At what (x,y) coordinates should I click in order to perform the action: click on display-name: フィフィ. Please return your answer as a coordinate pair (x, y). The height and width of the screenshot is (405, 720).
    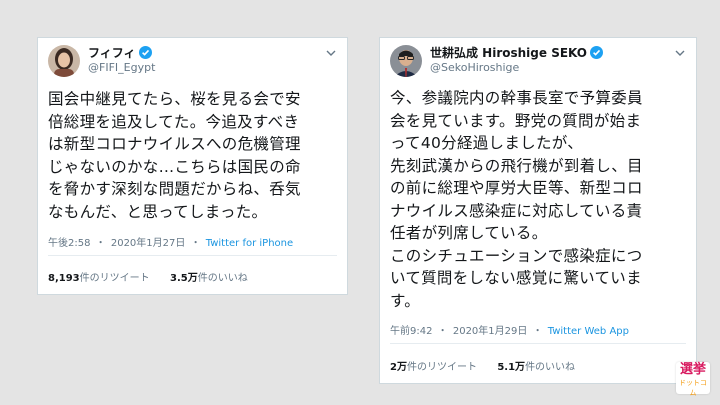
    Looking at the image, I should click on (112, 52).